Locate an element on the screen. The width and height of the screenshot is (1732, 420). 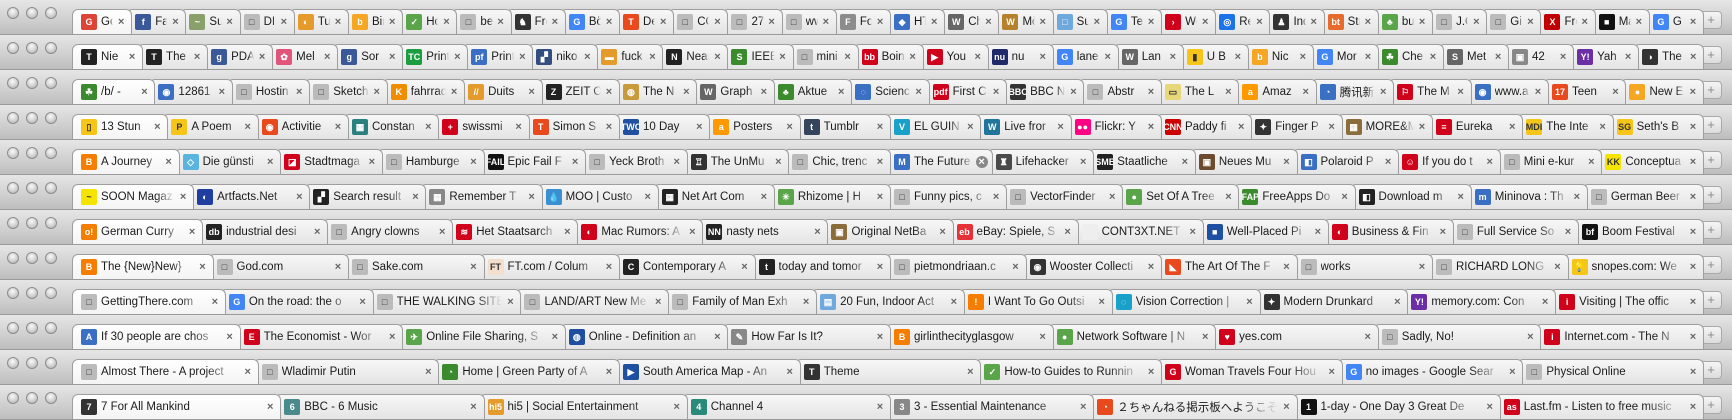
browser-tab: B A Journey × is located at coordinates (126, 161).